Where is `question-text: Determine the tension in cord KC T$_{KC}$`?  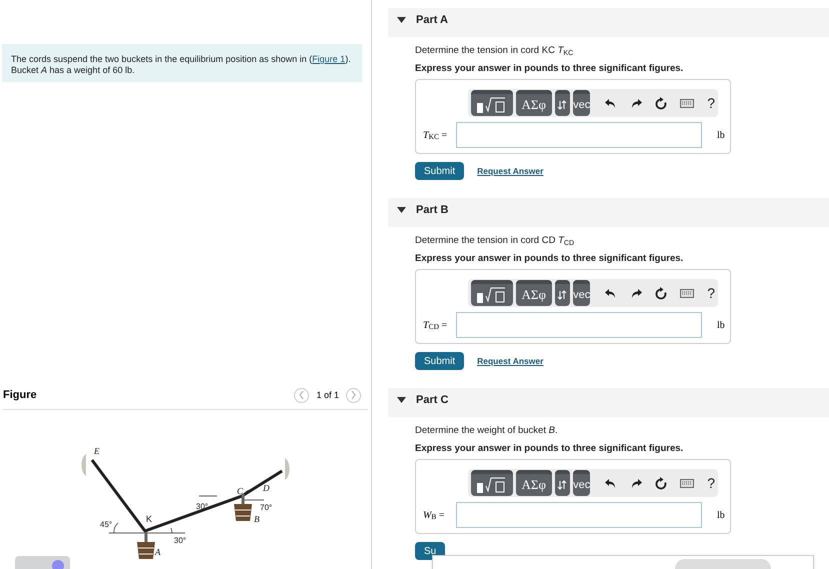 question-text: Determine the tension in cord KC T$_{KC}$ is located at coordinates (494, 51).